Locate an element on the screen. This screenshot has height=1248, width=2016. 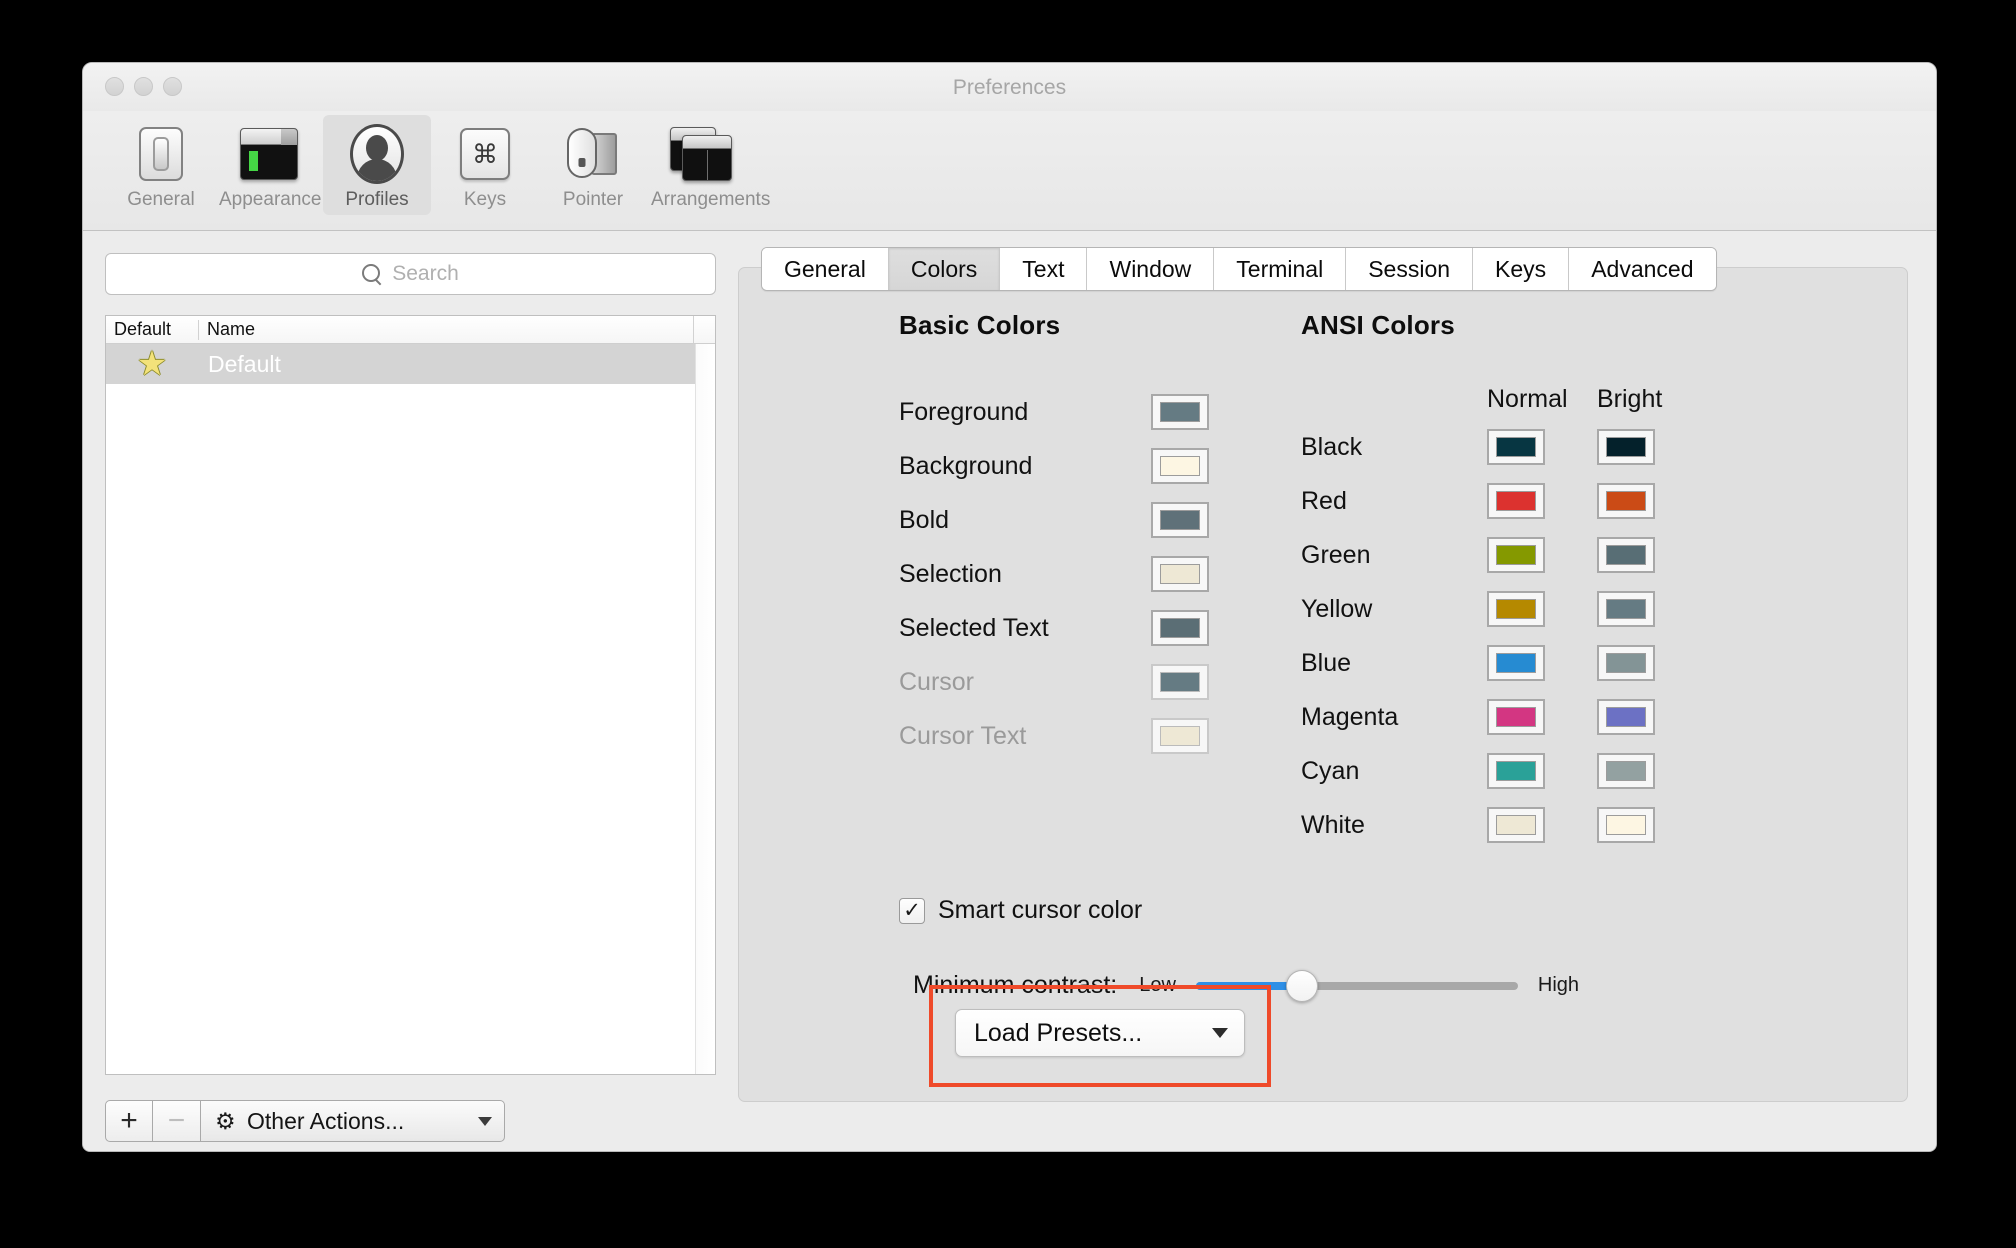
tab-colors: Colors is located at coordinates (944, 269).